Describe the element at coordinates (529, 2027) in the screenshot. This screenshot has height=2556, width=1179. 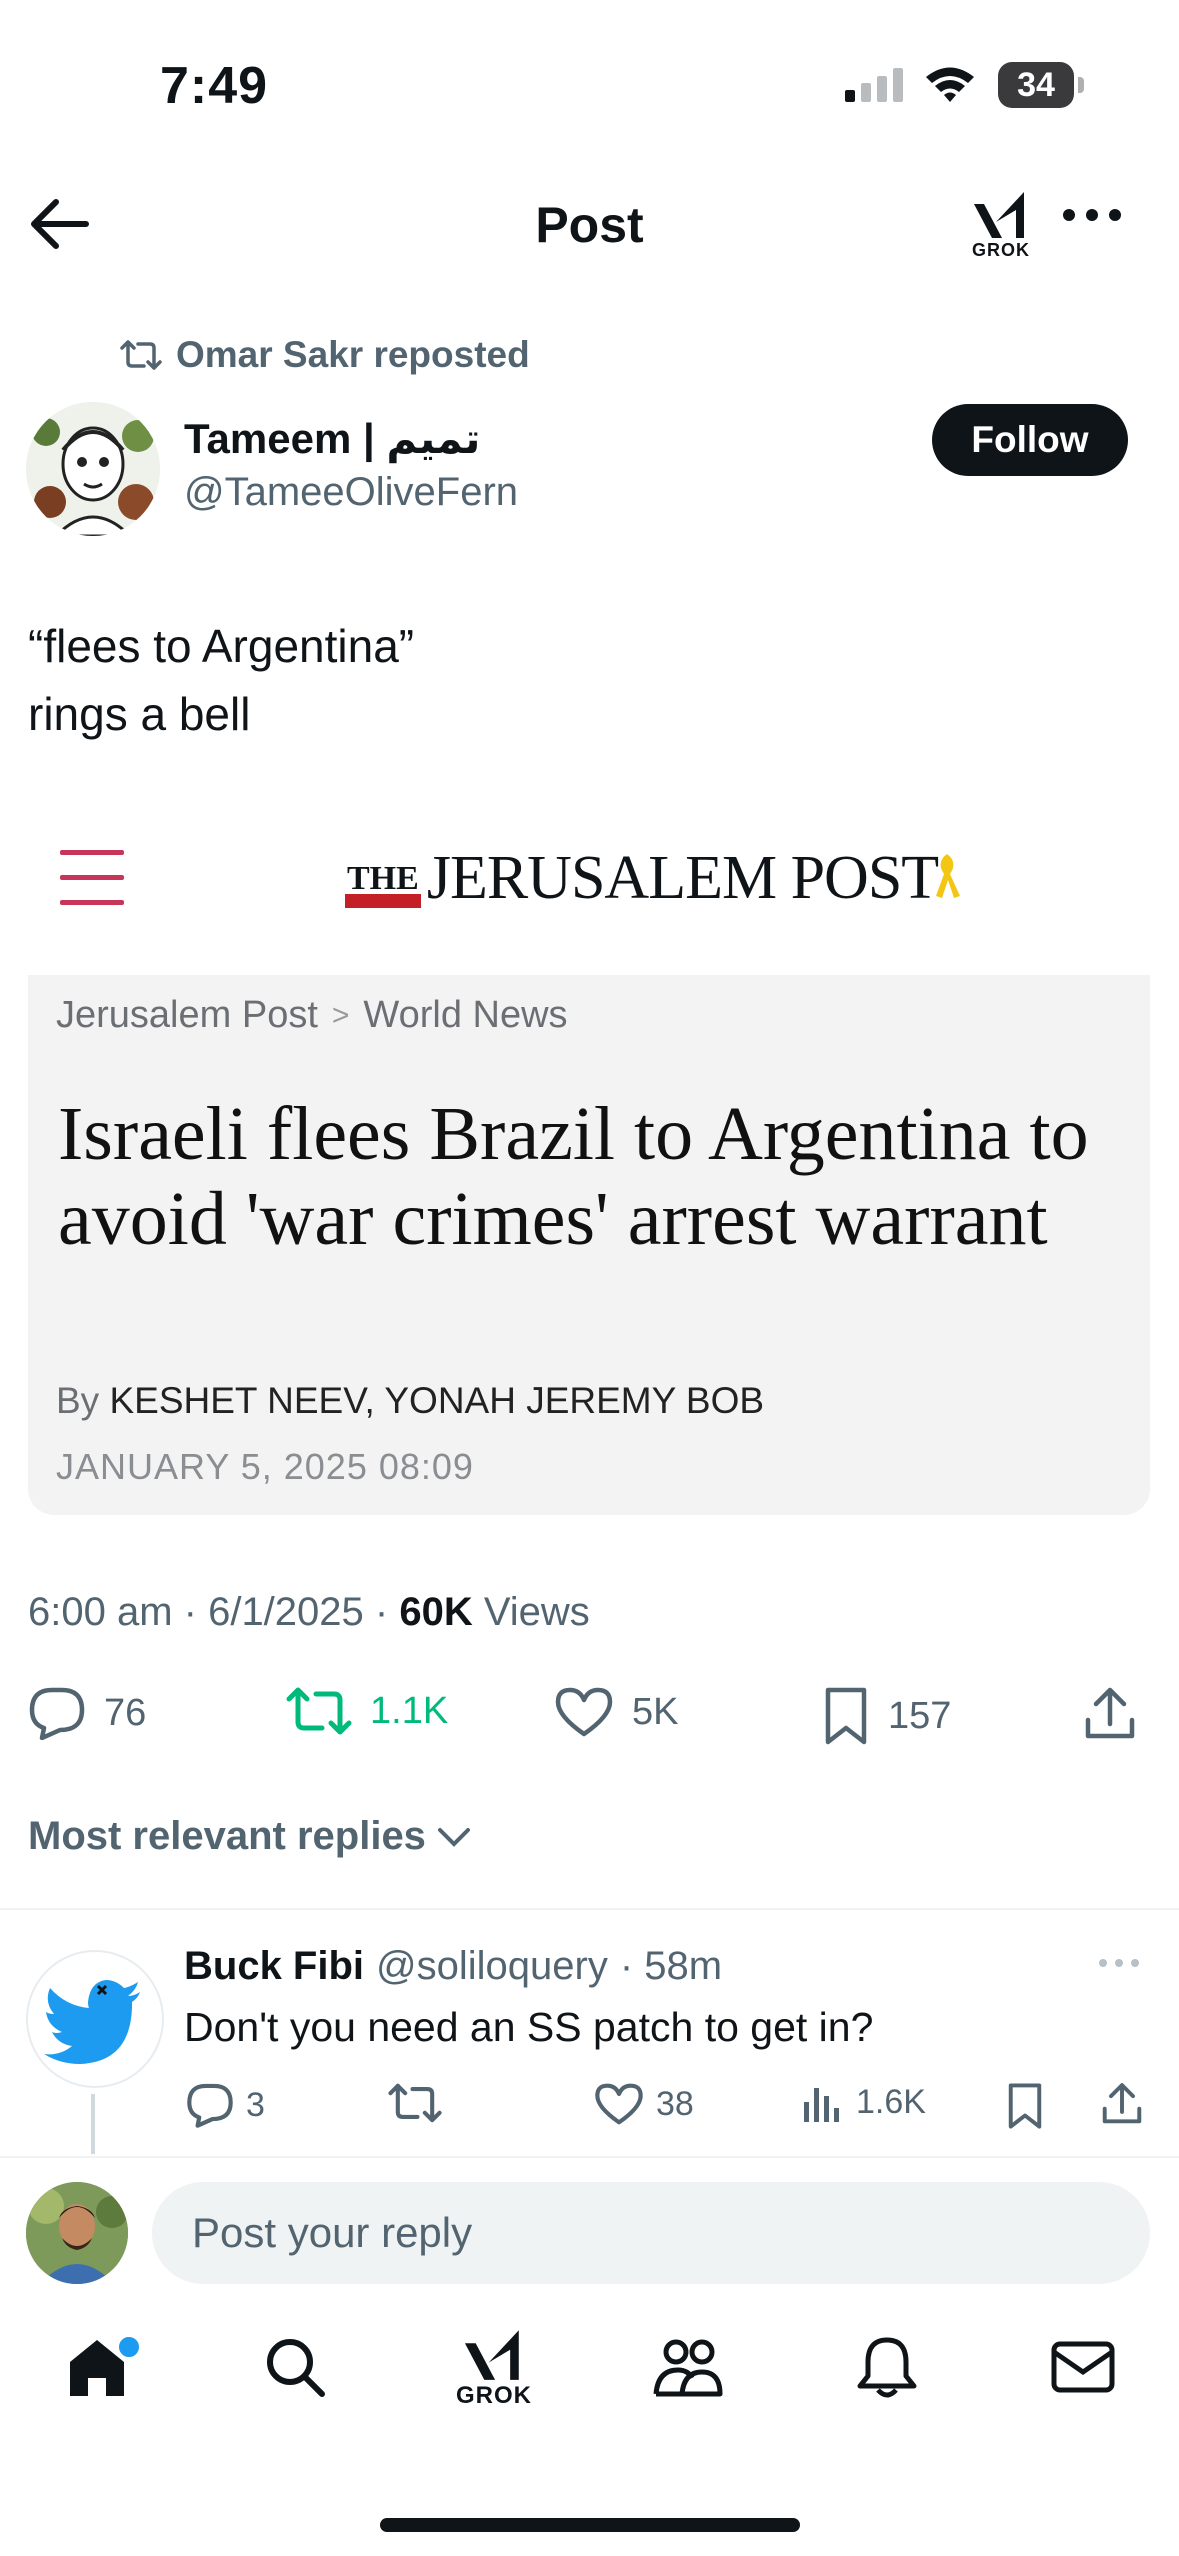
I see `reply-text: Don't you need an SS patch to get in?` at that location.